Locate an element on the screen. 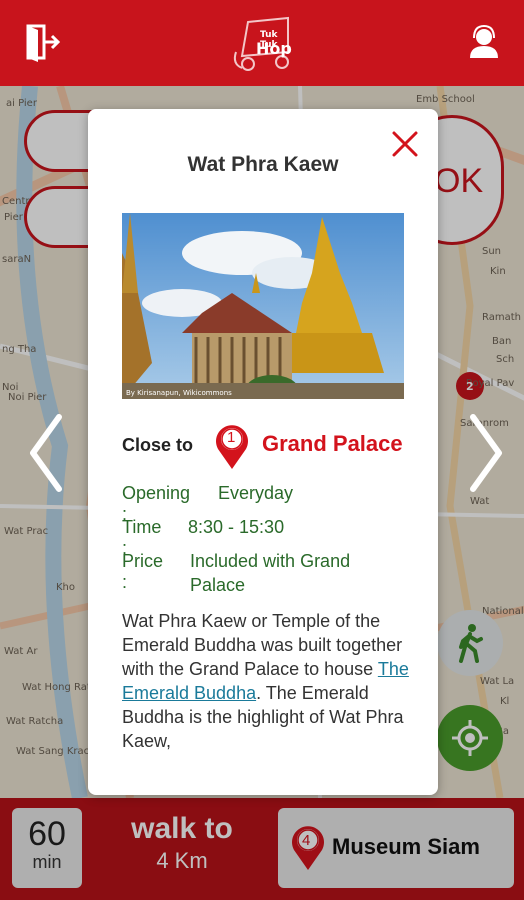 The width and height of the screenshot is (524, 900). opening-value: Everyday is located at coordinates (256, 493).